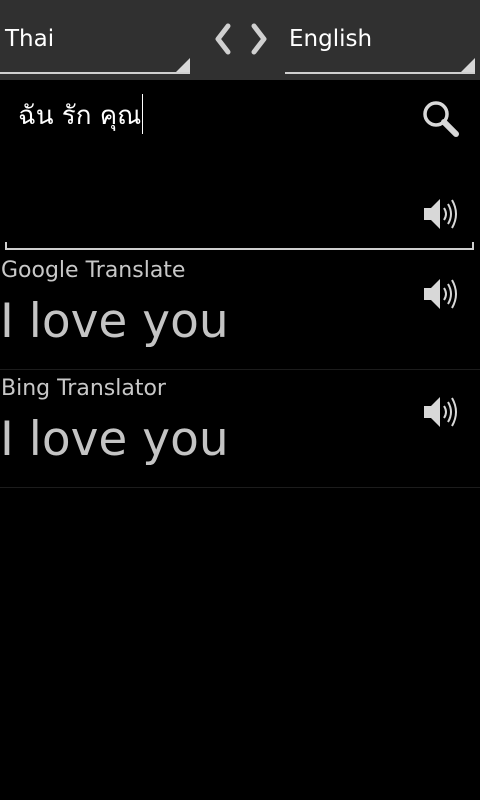 This screenshot has width=480, height=800. What do you see at coordinates (83, 388) in the screenshot?
I see `provider-label: Bing Translator` at bounding box center [83, 388].